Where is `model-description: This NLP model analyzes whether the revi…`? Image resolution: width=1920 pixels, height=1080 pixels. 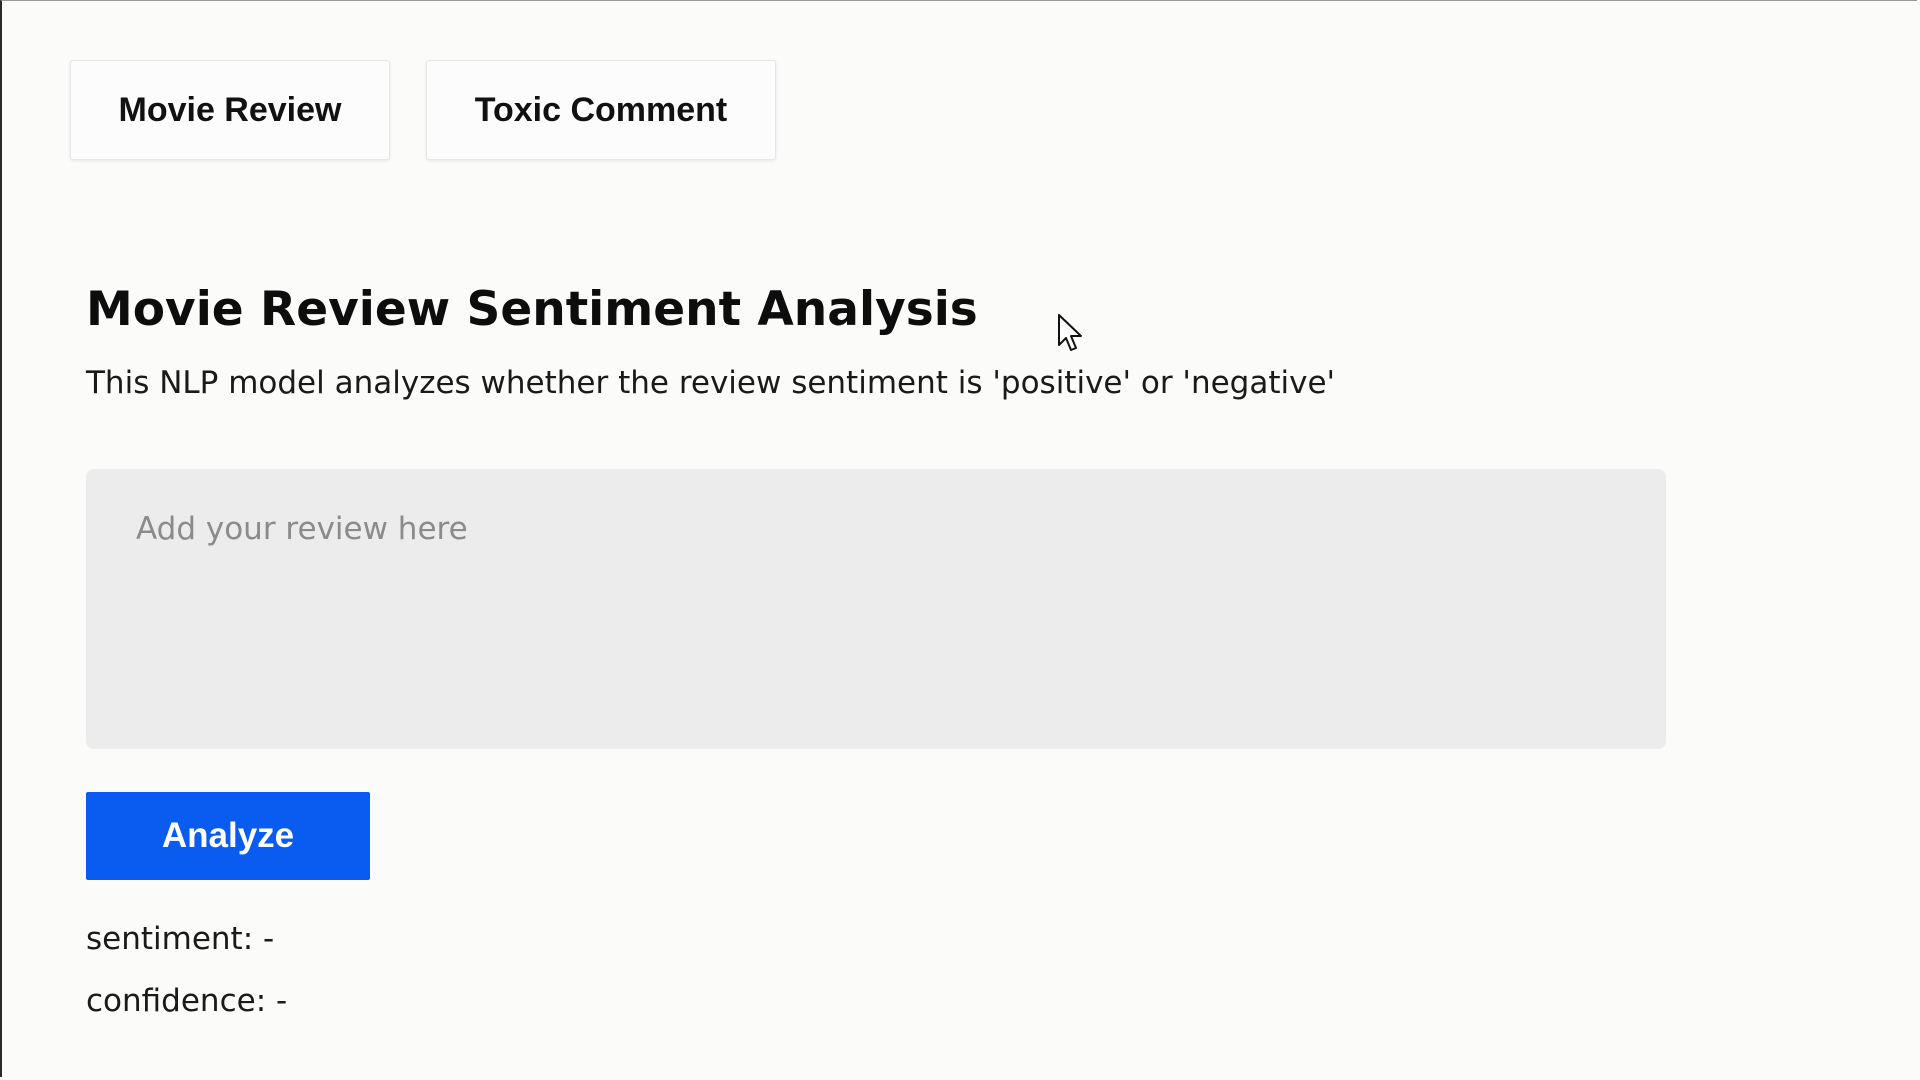
model-description: This NLP model analyzes whether the revi… is located at coordinates (711, 383).